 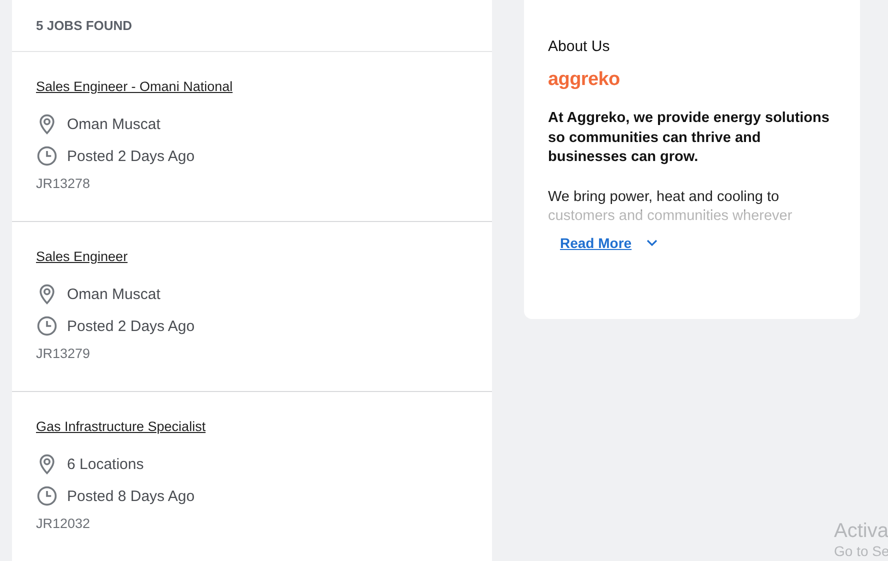 What do you see at coordinates (64, 523) in the screenshot?
I see `job-id: JR12032` at bounding box center [64, 523].